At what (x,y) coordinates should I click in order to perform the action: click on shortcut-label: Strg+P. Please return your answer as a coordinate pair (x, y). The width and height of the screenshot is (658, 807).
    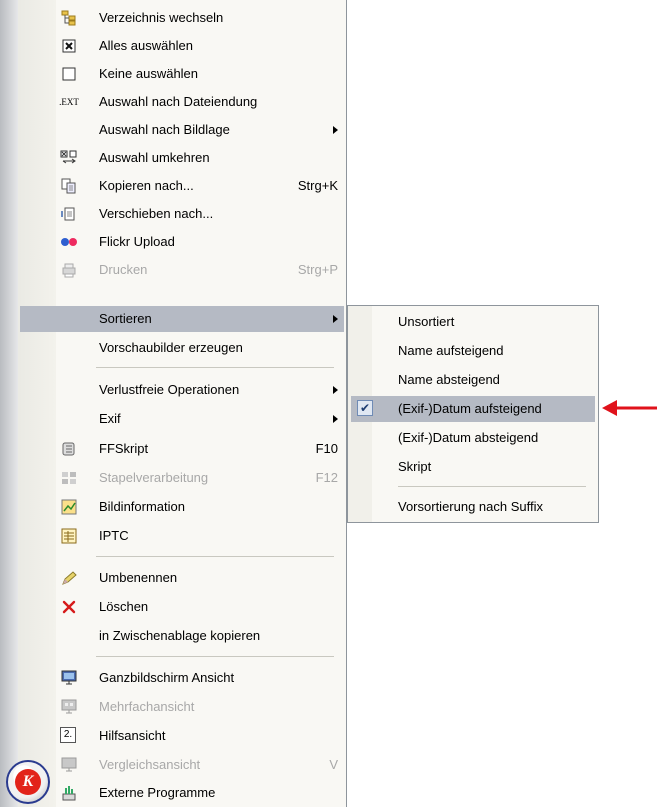
    Looking at the image, I should click on (317, 269).